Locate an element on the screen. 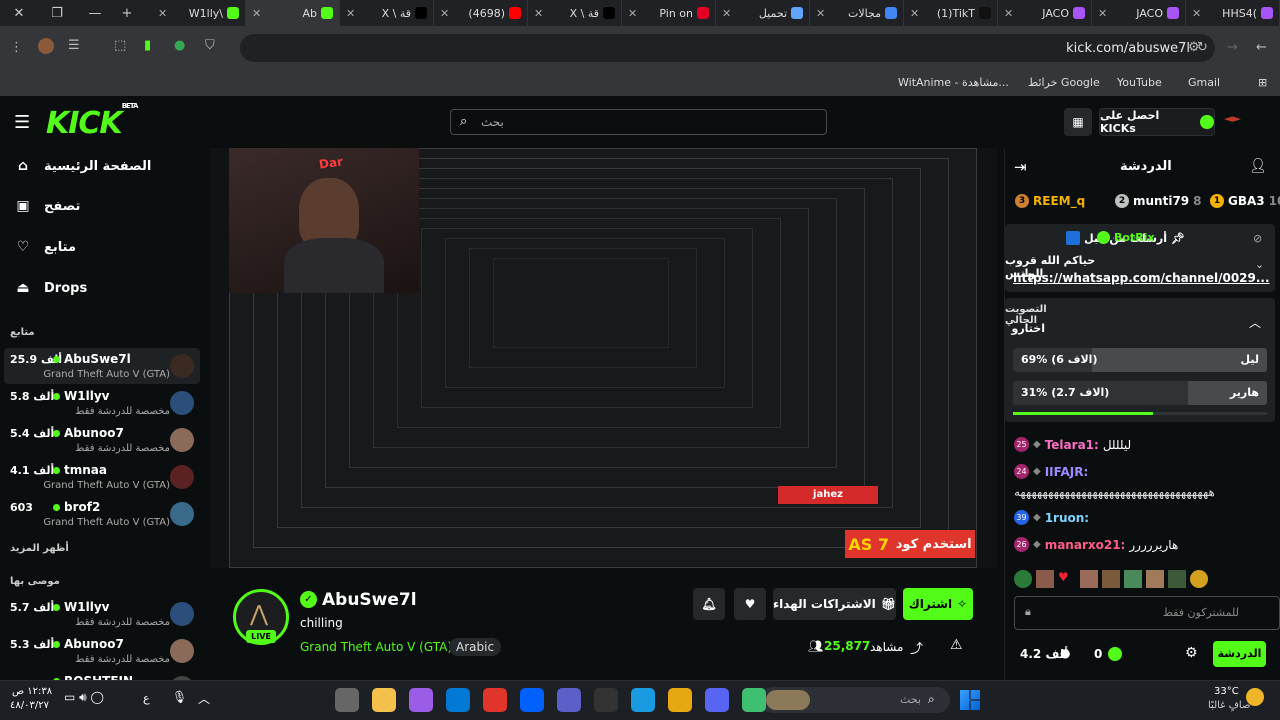 Image resolution: width=1280 pixels, height=720 pixels. show-more-link: أظهر المزيد is located at coordinates (39, 548).